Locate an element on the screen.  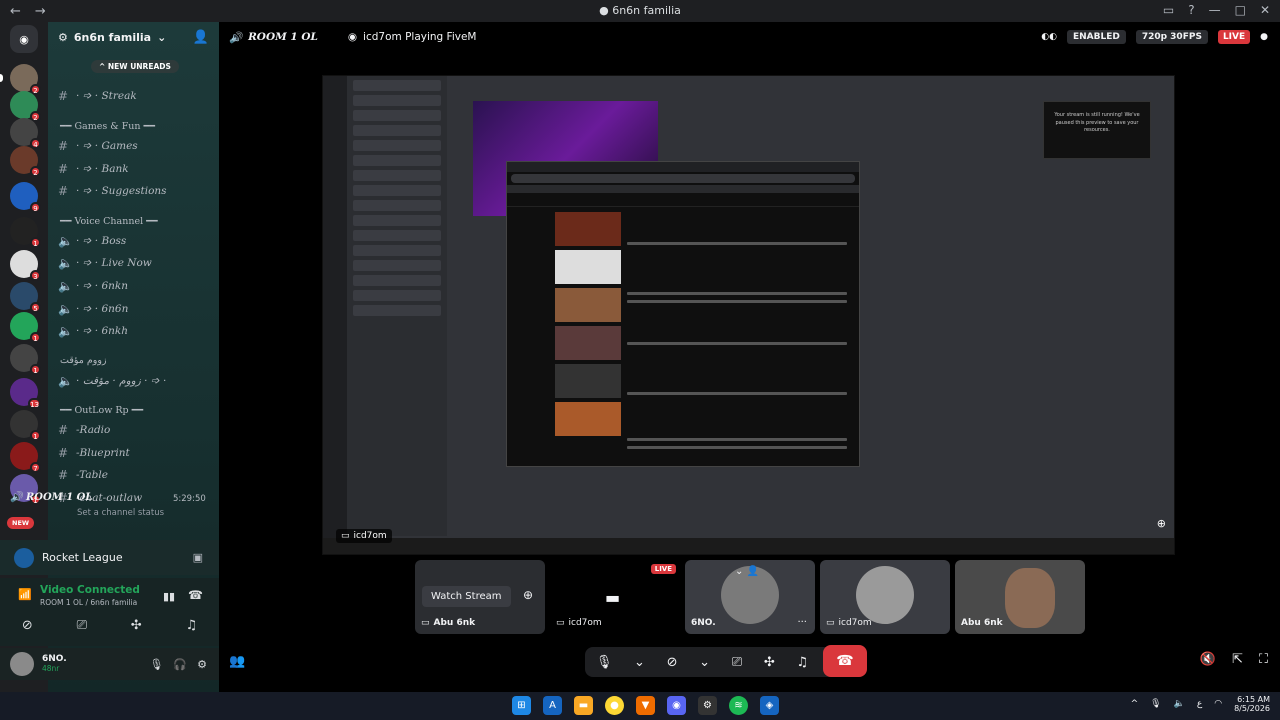
leave-call-button: ☎ is located at coordinates (845, 661).